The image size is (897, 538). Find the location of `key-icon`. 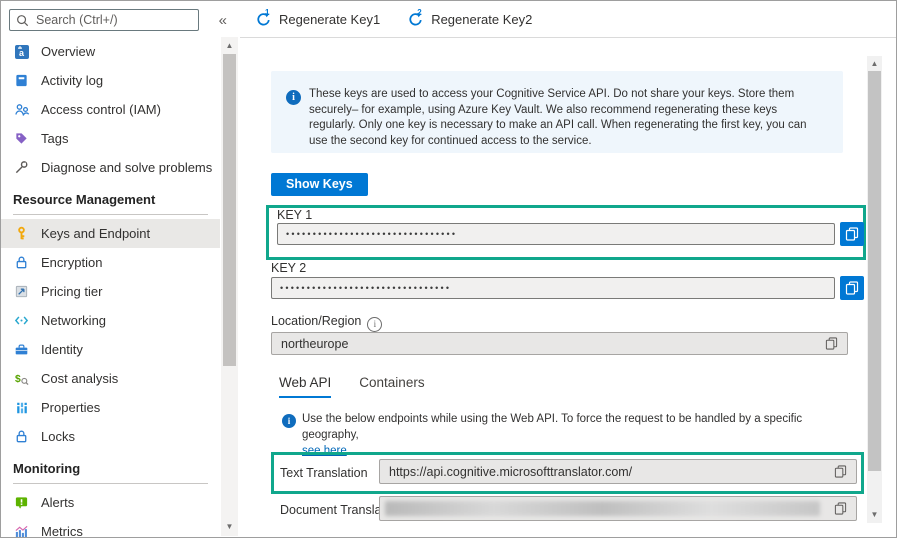

key-icon is located at coordinates (21, 233).